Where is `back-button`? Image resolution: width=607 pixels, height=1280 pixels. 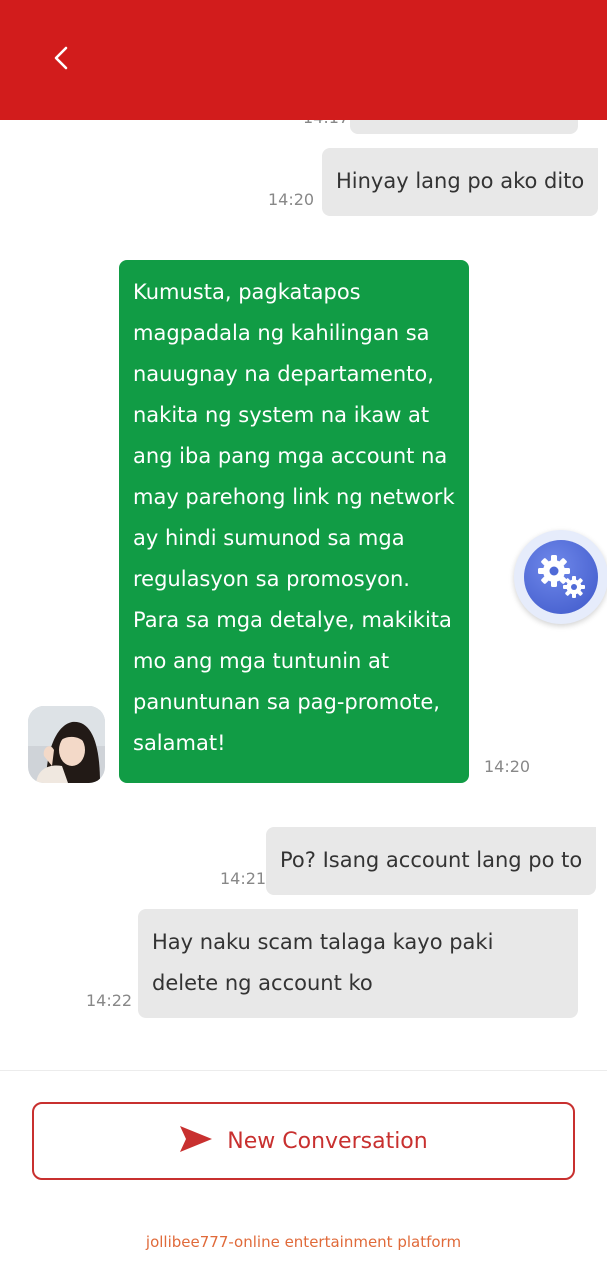 back-button is located at coordinates (62, 60).